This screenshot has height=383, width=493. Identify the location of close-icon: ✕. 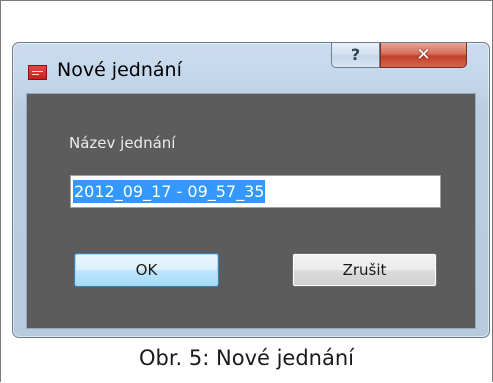
(423, 54).